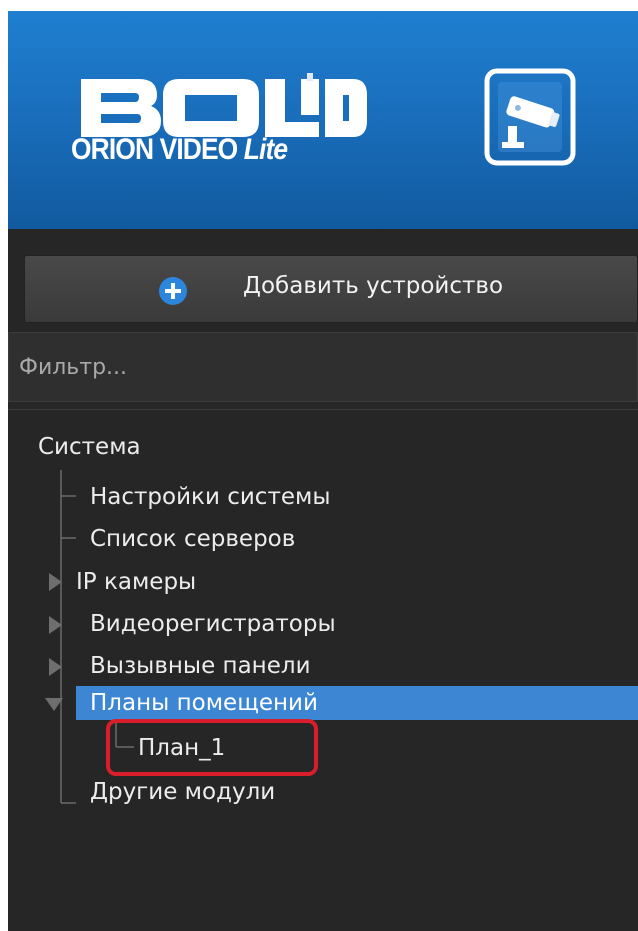  What do you see at coordinates (204, 703) in the screenshot?
I see `tree-item-floor-plans: Планы помещений` at bounding box center [204, 703].